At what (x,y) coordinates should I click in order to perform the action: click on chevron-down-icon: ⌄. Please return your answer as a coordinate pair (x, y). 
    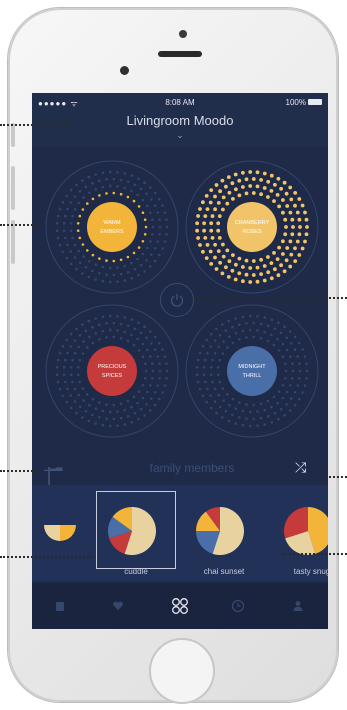
    Looking at the image, I should click on (180, 135).